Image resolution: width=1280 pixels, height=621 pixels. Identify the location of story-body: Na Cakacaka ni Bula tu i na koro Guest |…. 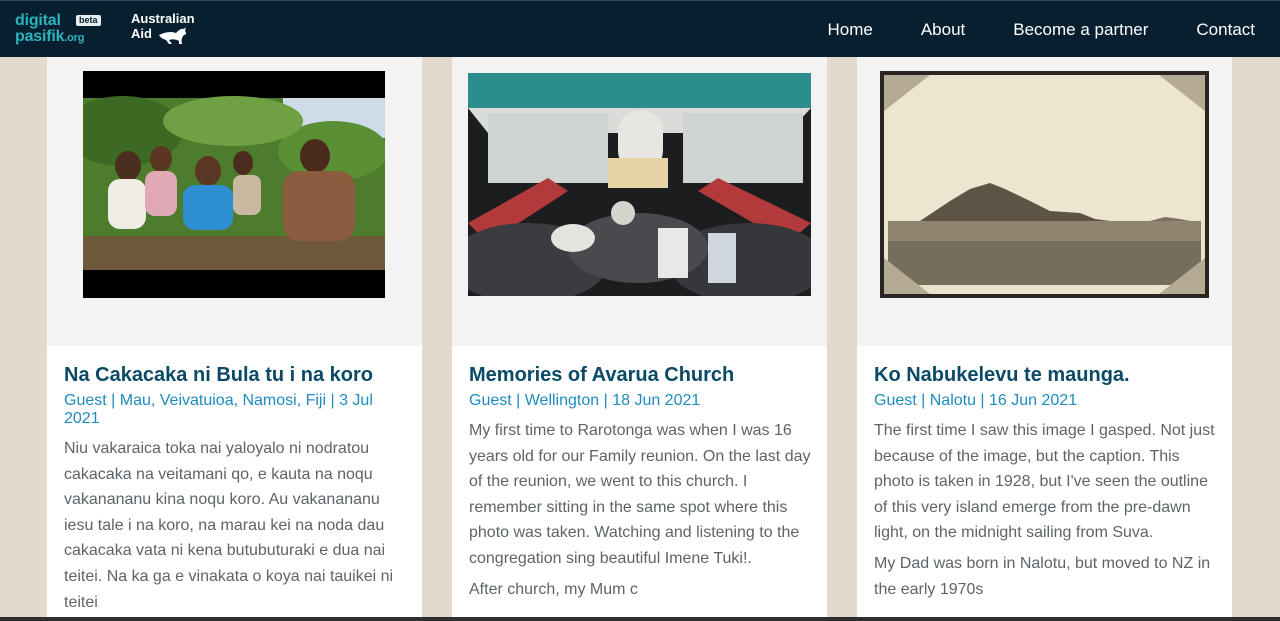
(236, 480).